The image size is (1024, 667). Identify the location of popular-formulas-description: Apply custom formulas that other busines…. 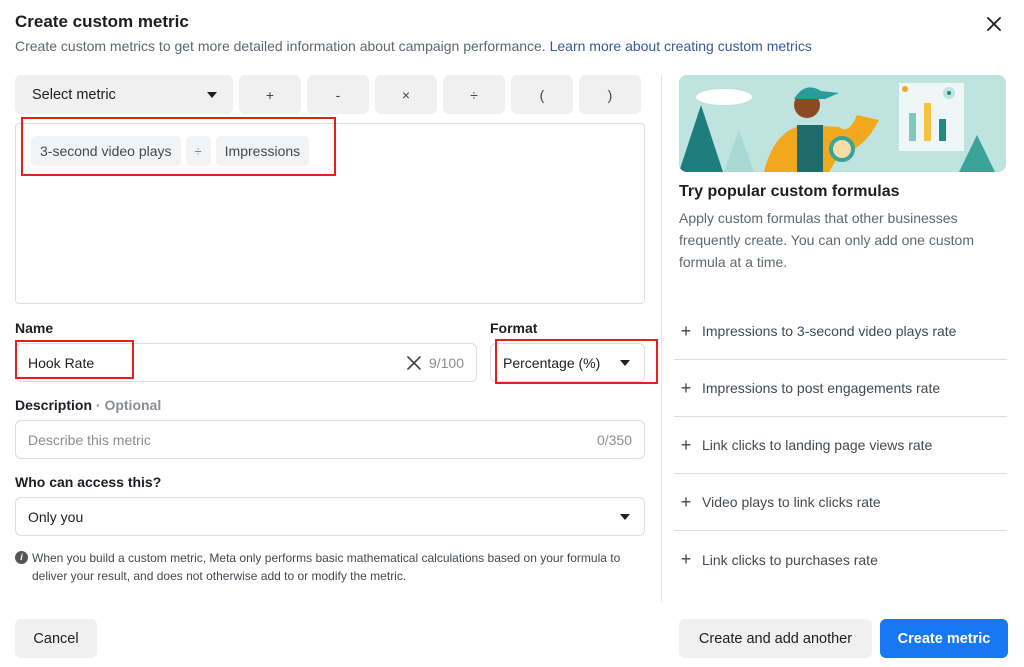
(826, 240).